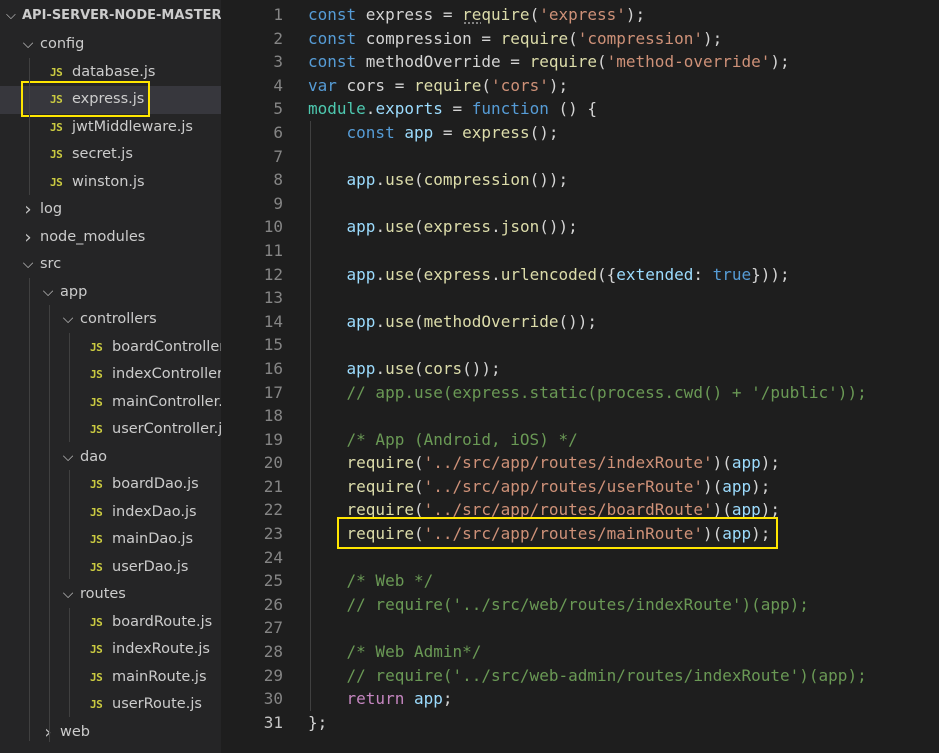 The width and height of the screenshot is (939, 753). Describe the element at coordinates (623, 86) in the screenshot. I see `code-line: var cors = require('cors');` at that location.